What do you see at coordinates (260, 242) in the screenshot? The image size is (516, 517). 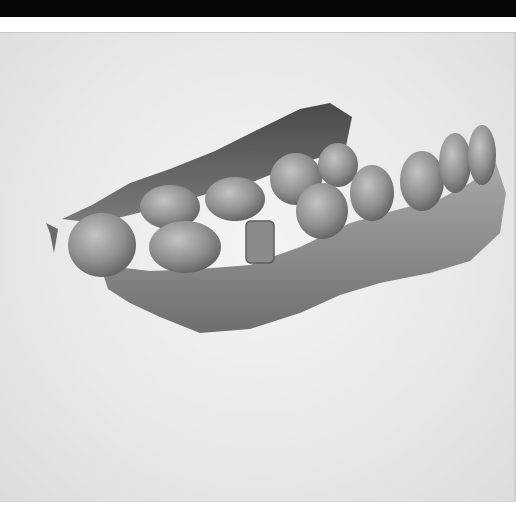 I see `implant-abutment` at bounding box center [260, 242].